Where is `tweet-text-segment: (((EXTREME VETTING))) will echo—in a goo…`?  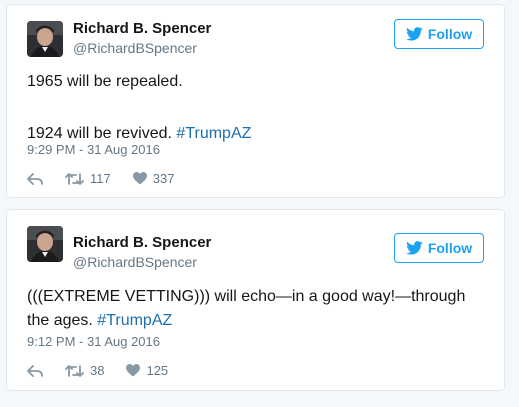
tweet-text-segment: (((EXTREME VETTING))) will echo—in a goo… is located at coordinates (246, 308).